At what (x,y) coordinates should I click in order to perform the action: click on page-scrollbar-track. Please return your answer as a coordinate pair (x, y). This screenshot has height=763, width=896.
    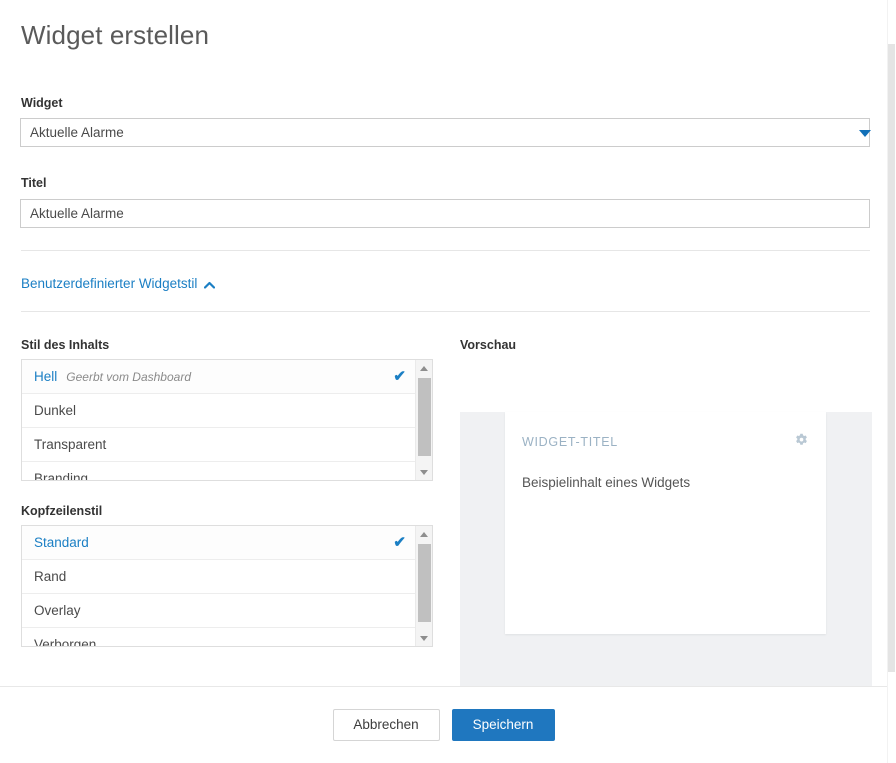
    Looking at the image, I should click on (891, 381).